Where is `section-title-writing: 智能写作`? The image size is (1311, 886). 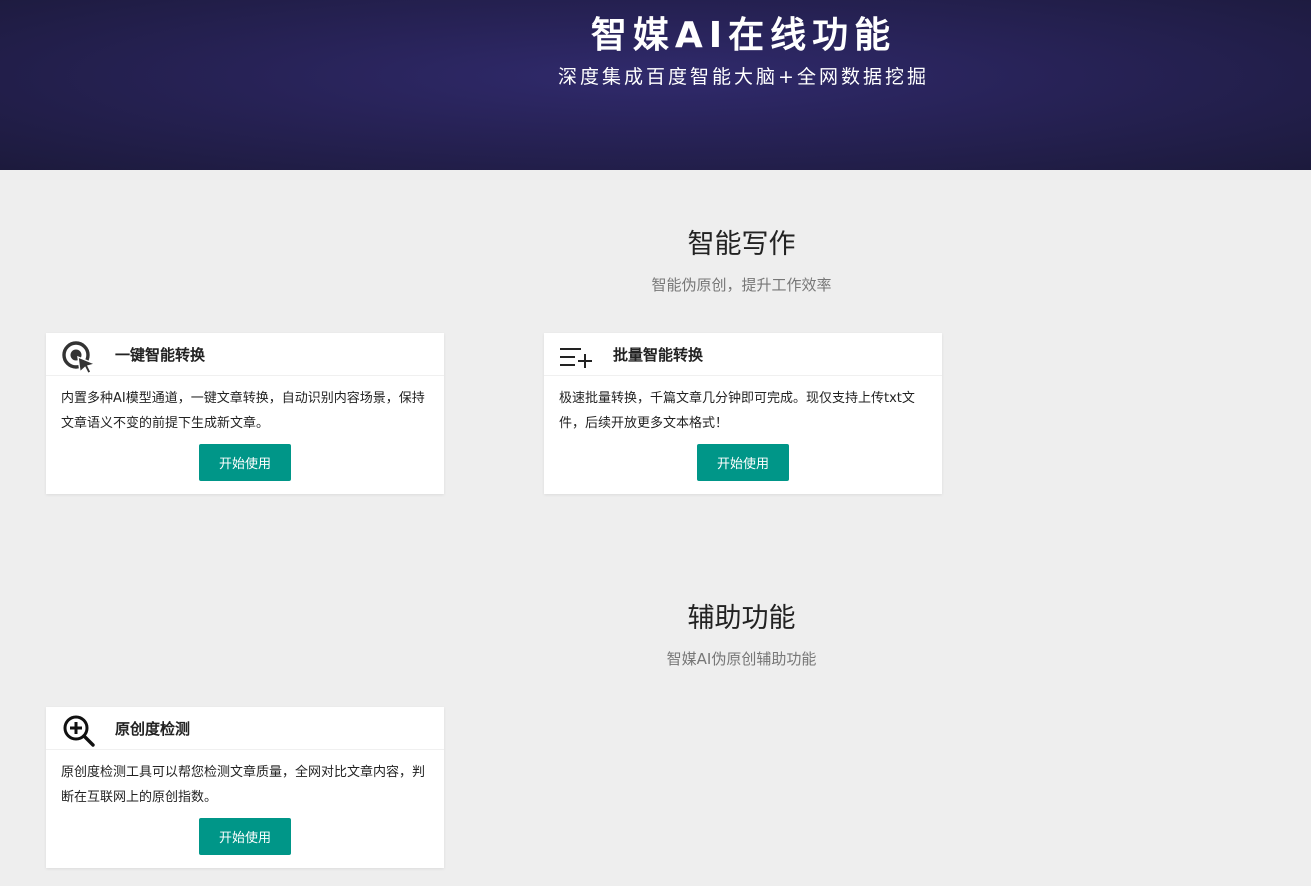 section-title-writing: 智能写作 is located at coordinates (741, 244).